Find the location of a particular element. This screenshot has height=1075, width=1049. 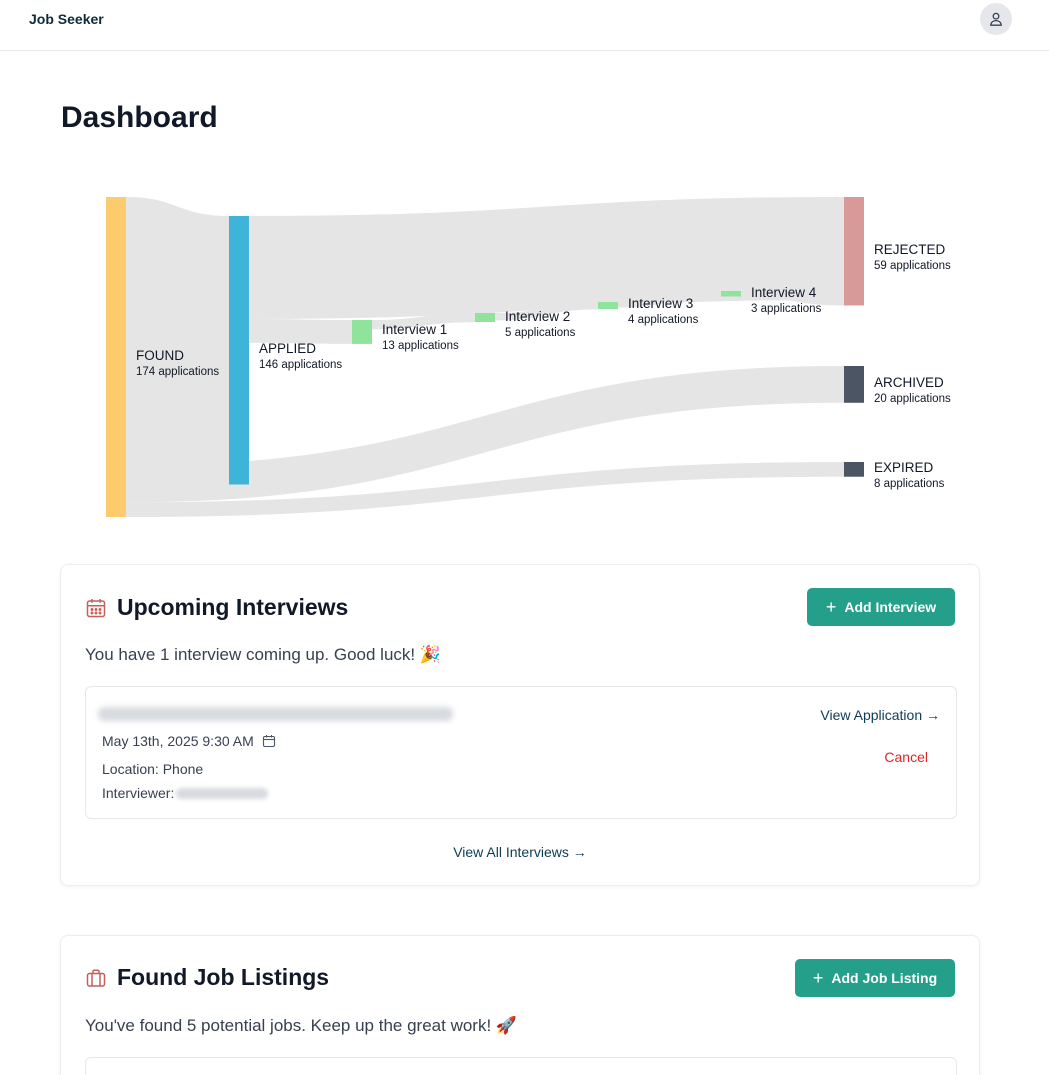

sankey-sublabel-int4: 3 applications is located at coordinates (786, 309).